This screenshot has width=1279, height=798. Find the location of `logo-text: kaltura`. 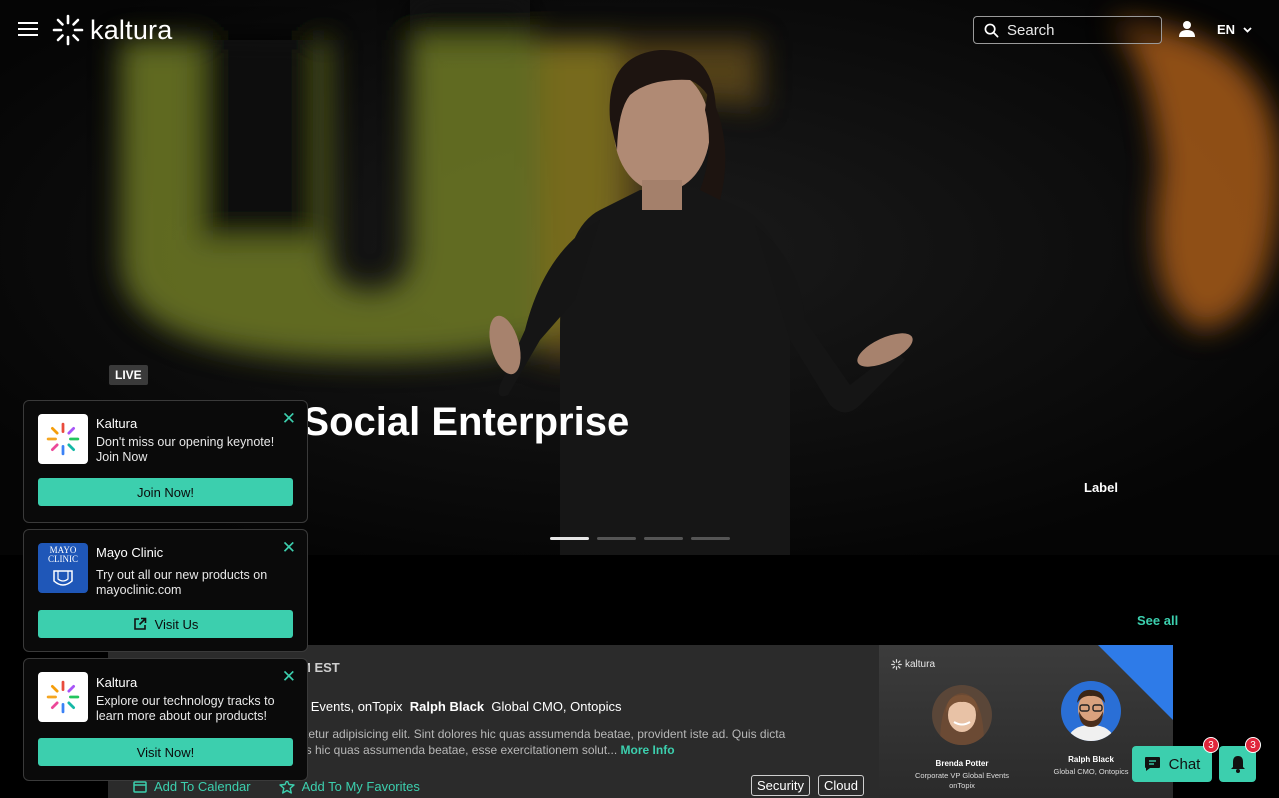

logo-text: kaltura is located at coordinates (131, 29).